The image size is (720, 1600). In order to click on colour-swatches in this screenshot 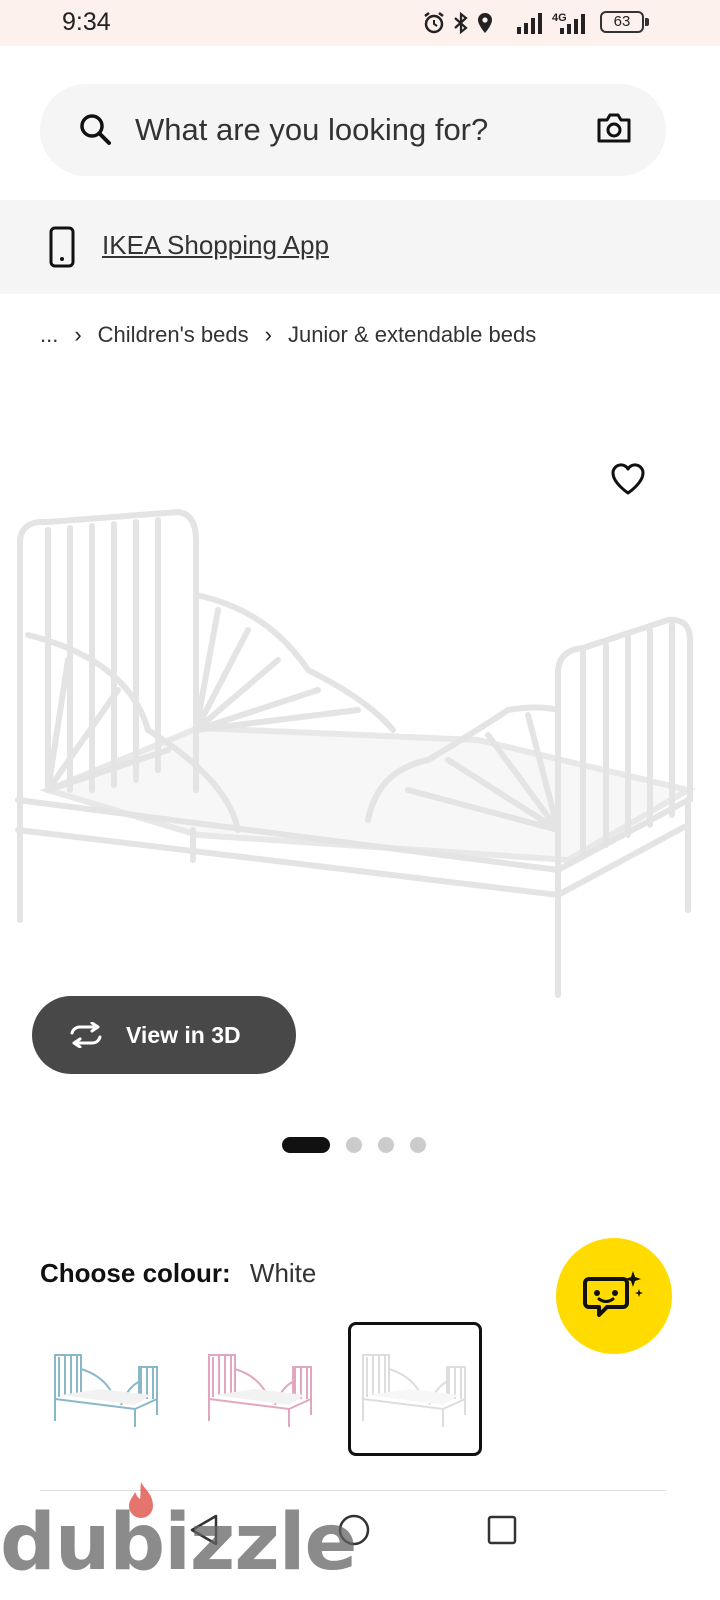, I will do `click(261, 1389)`.